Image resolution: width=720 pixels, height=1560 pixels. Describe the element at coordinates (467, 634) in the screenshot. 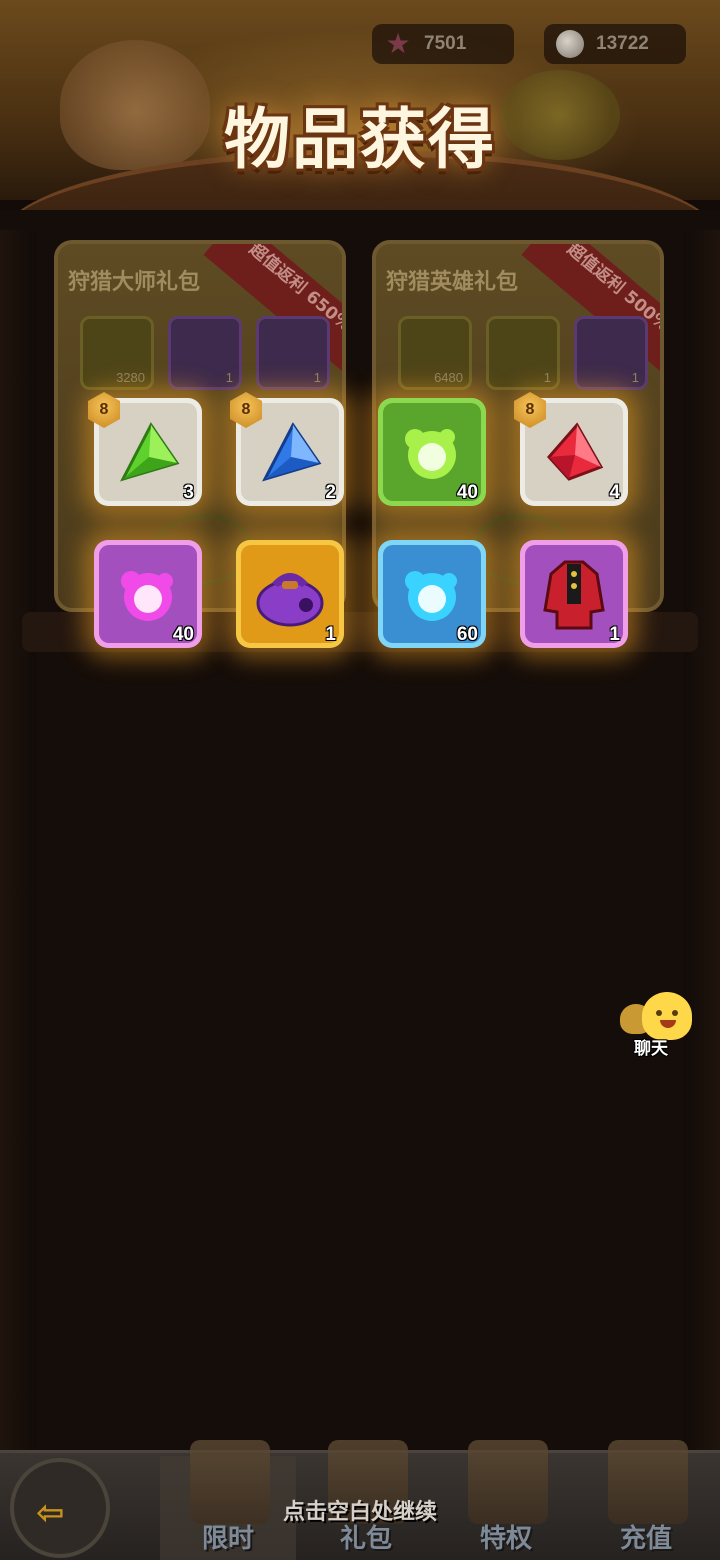

I see `reward-quantity: 60` at that location.